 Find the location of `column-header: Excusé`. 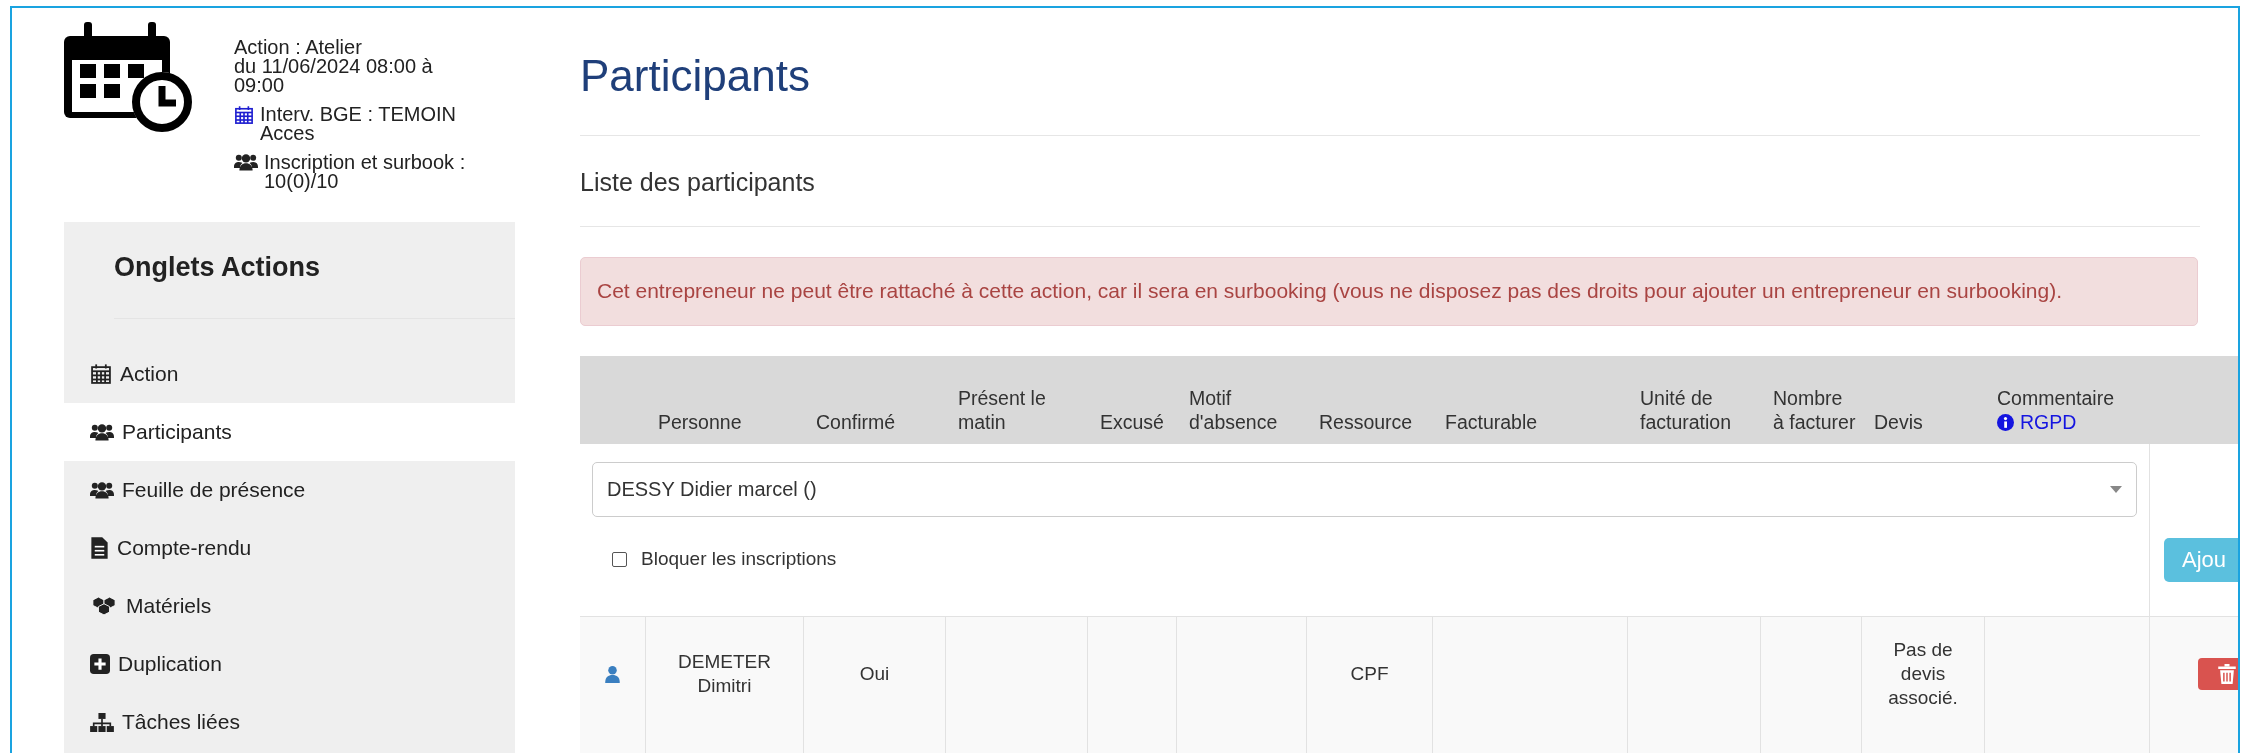

column-header: Excusé is located at coordinates (1132, 422).